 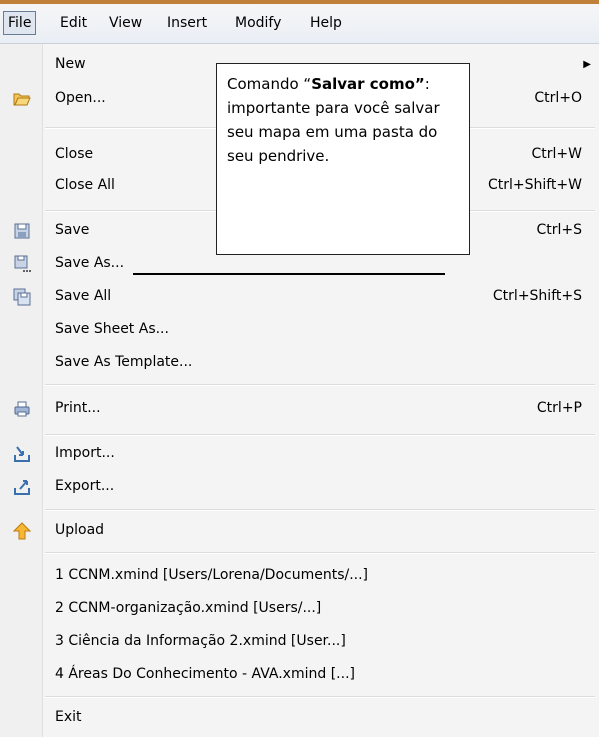 What do you see at coordinates (368, 84) in the screenshot?
I see `callout-text-bold: Salvar como”` at bounding box center [368, 84].